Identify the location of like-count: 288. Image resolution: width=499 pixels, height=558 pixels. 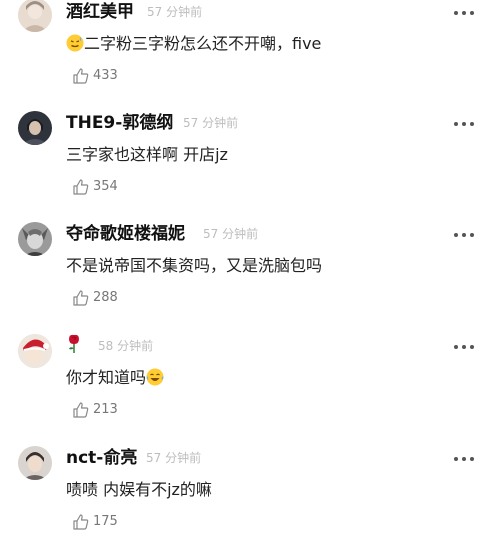
(105, 297).